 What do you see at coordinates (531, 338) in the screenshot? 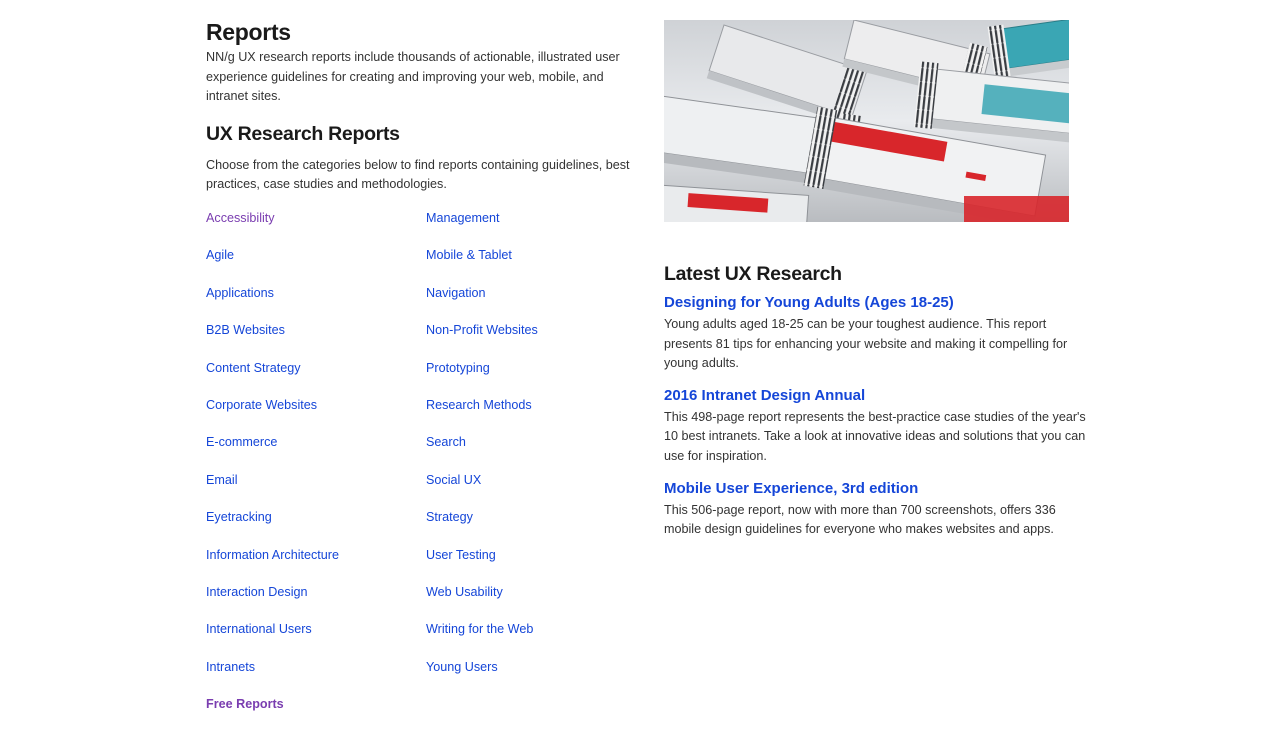
I see `category-link-non-profit-websites: Non-Profit Websites` at bounding box center [531, 338].